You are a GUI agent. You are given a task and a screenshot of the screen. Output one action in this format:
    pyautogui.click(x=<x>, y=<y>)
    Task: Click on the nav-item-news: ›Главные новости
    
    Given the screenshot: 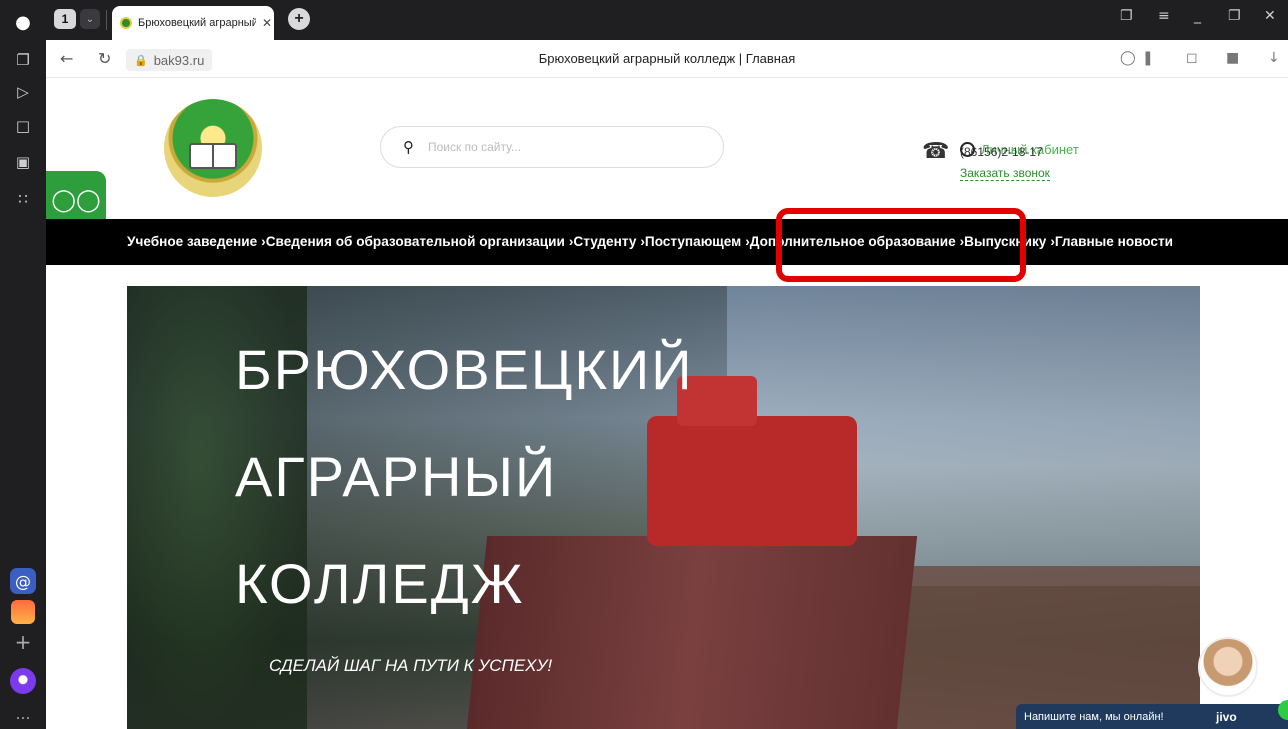 What is the action you would take?
    pyautogui.click(x=1111, y=241)
    